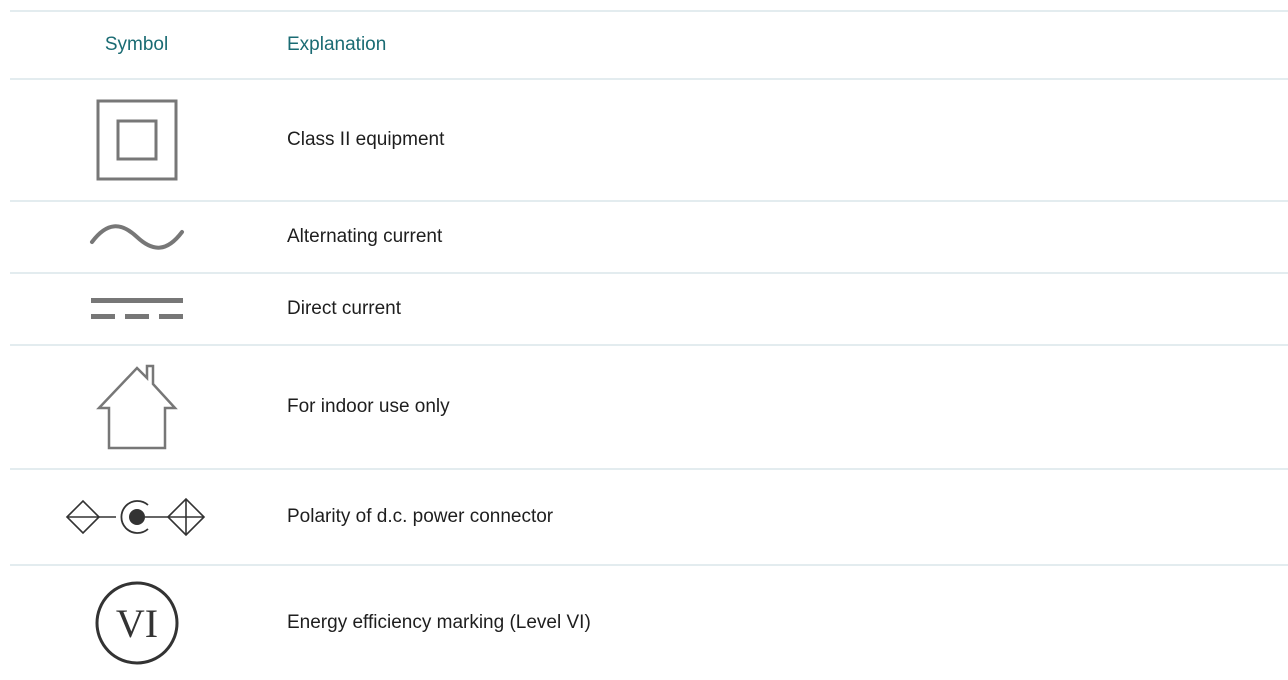 The height and width of the screenshot is (680, 1288). Describe the element at coordinates (344, 308) in the screenshot. I see `row-explanation: Direct current` at that location.